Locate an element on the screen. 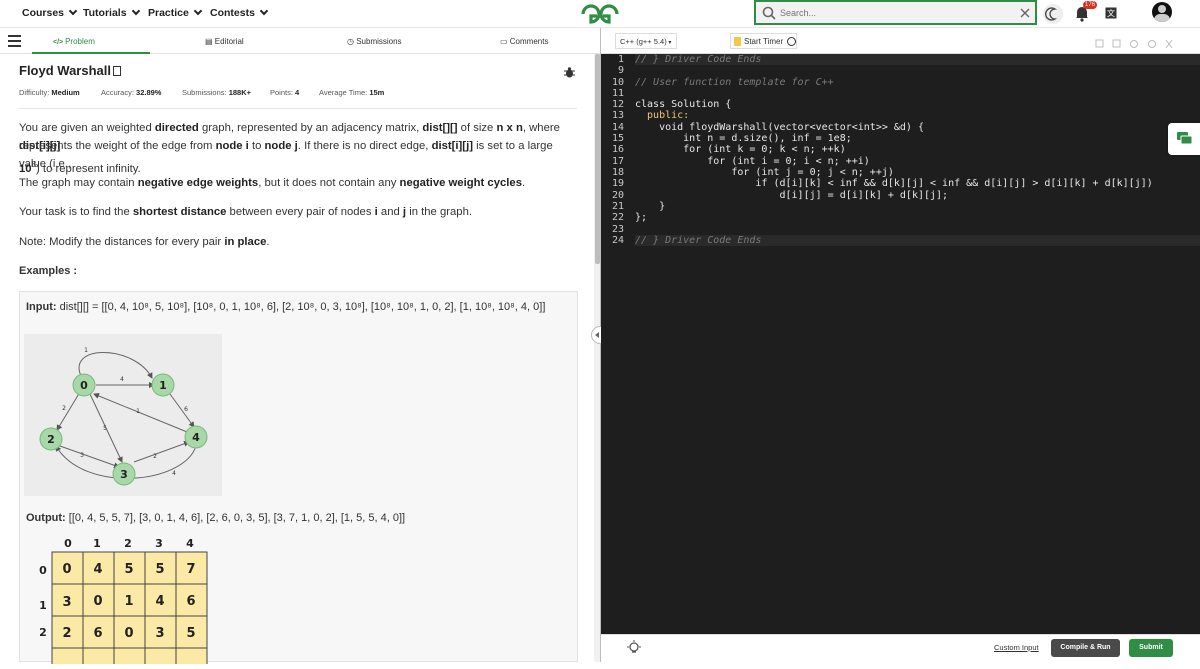 Image resolution: width=1200 pixels, height=669 pixels. line-number: 21 is located at coordinates (617, 206).